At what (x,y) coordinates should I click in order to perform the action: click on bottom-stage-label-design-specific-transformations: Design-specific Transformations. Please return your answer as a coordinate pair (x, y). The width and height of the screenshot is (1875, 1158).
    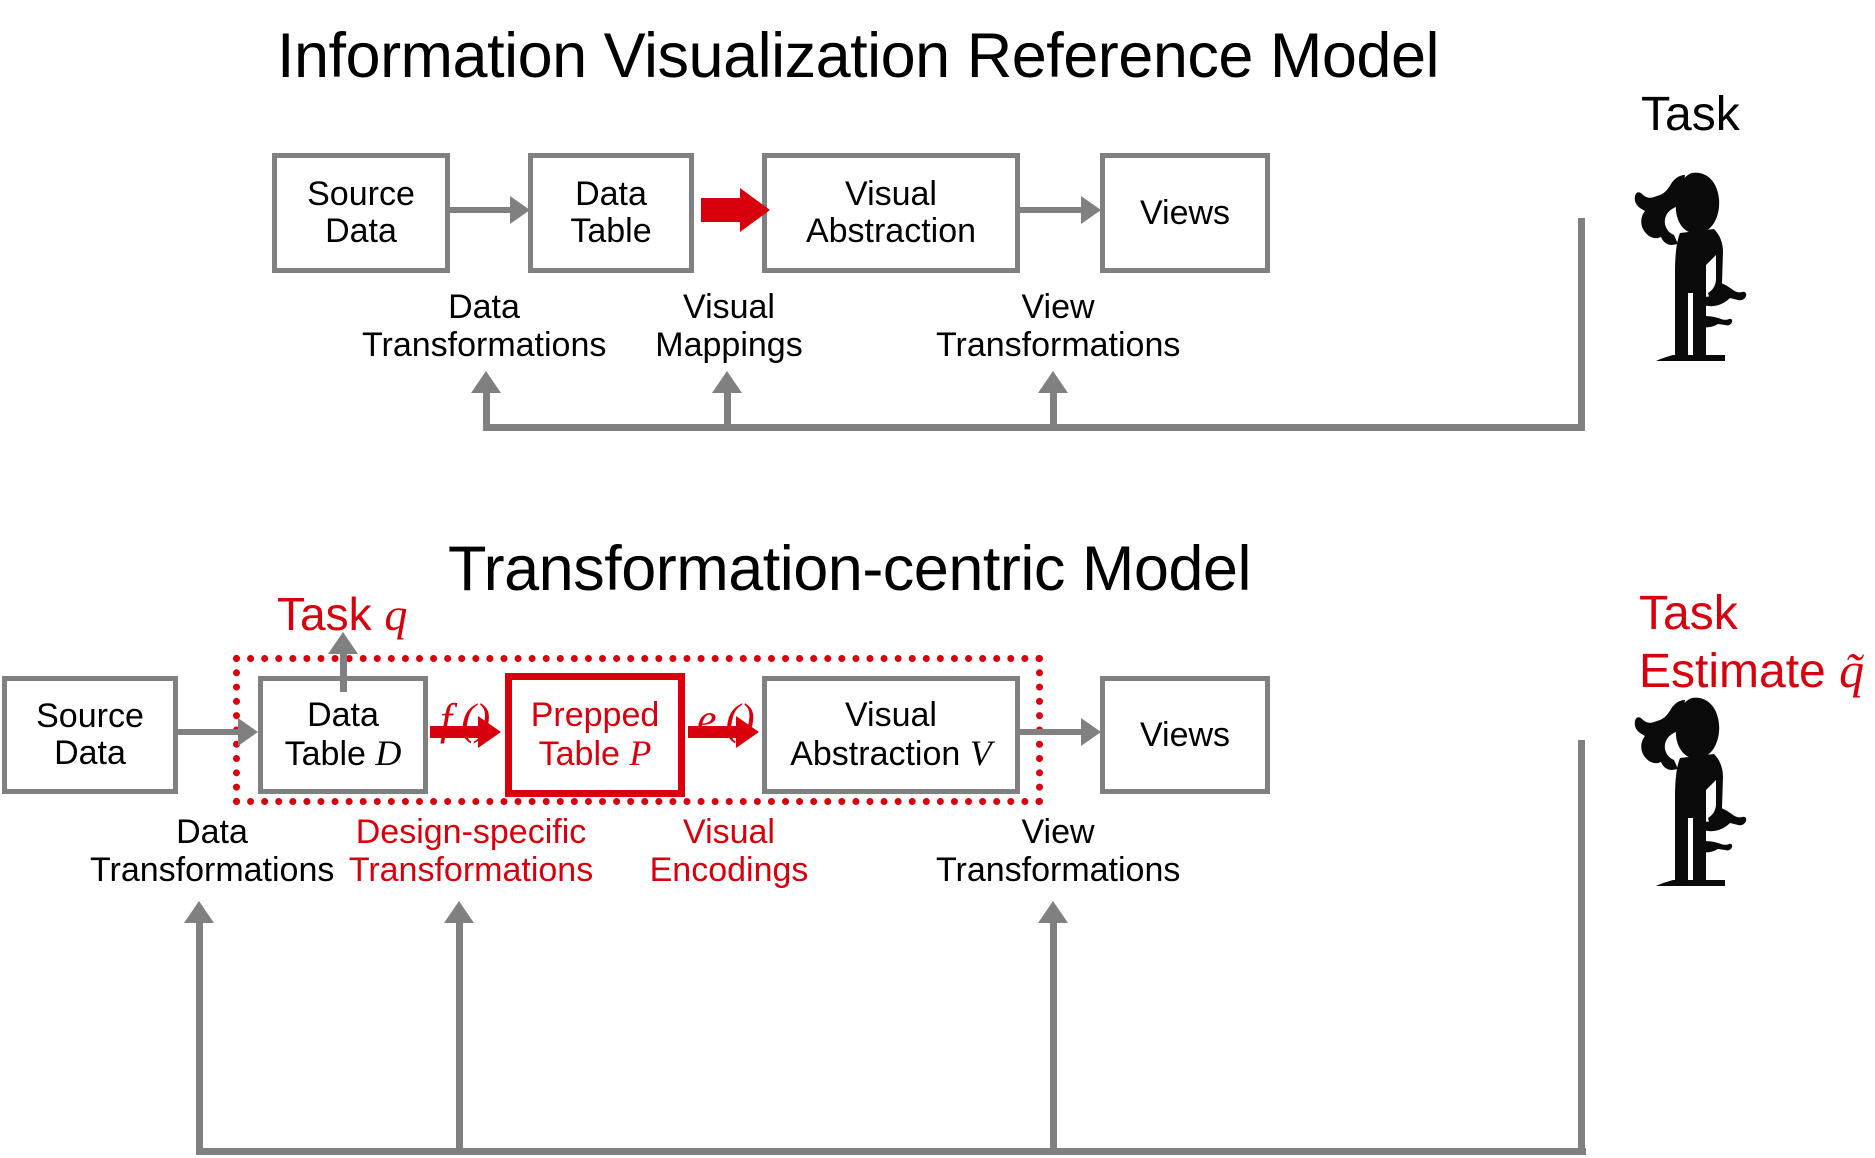
    Looking at the image, I should click on (471, 851).